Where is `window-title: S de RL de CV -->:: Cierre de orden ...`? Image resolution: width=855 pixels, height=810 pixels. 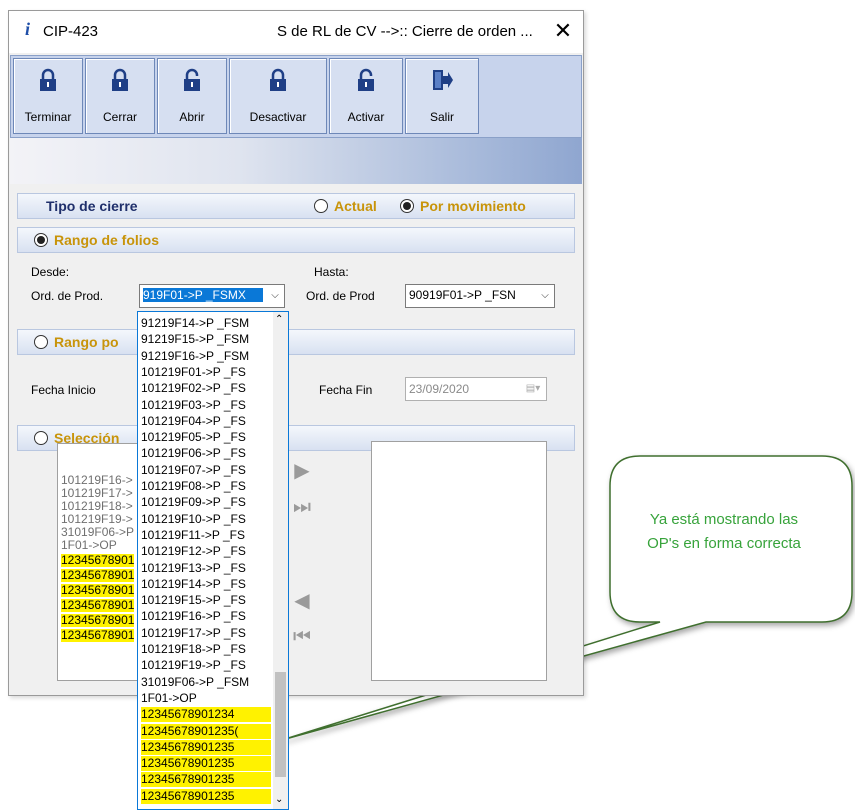 window-title: S de RL de CV -->:: Cierre de orden ... is located at coordinates (405, 31).